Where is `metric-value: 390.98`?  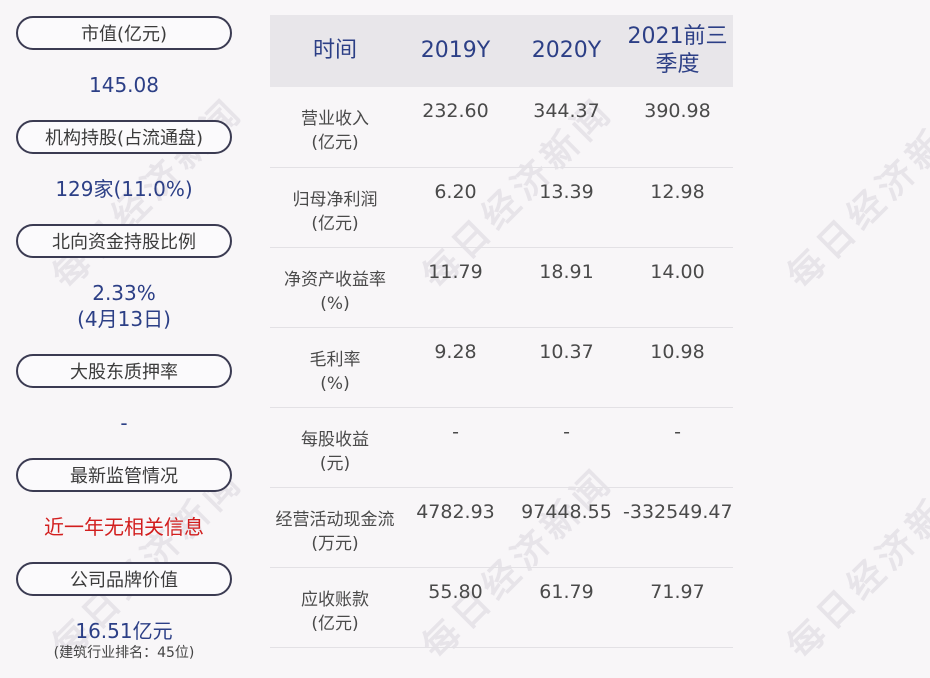
metric-value: 390.98 is located at coordinates (677, 127).